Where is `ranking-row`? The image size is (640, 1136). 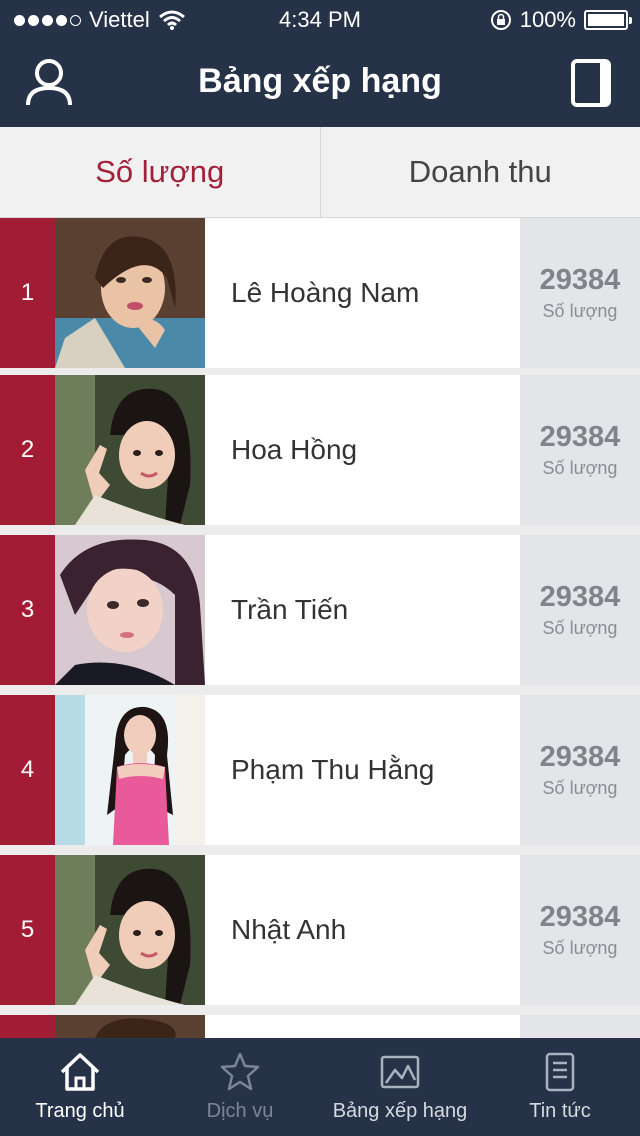 ranking-row is located at coordinates (320, 1026).